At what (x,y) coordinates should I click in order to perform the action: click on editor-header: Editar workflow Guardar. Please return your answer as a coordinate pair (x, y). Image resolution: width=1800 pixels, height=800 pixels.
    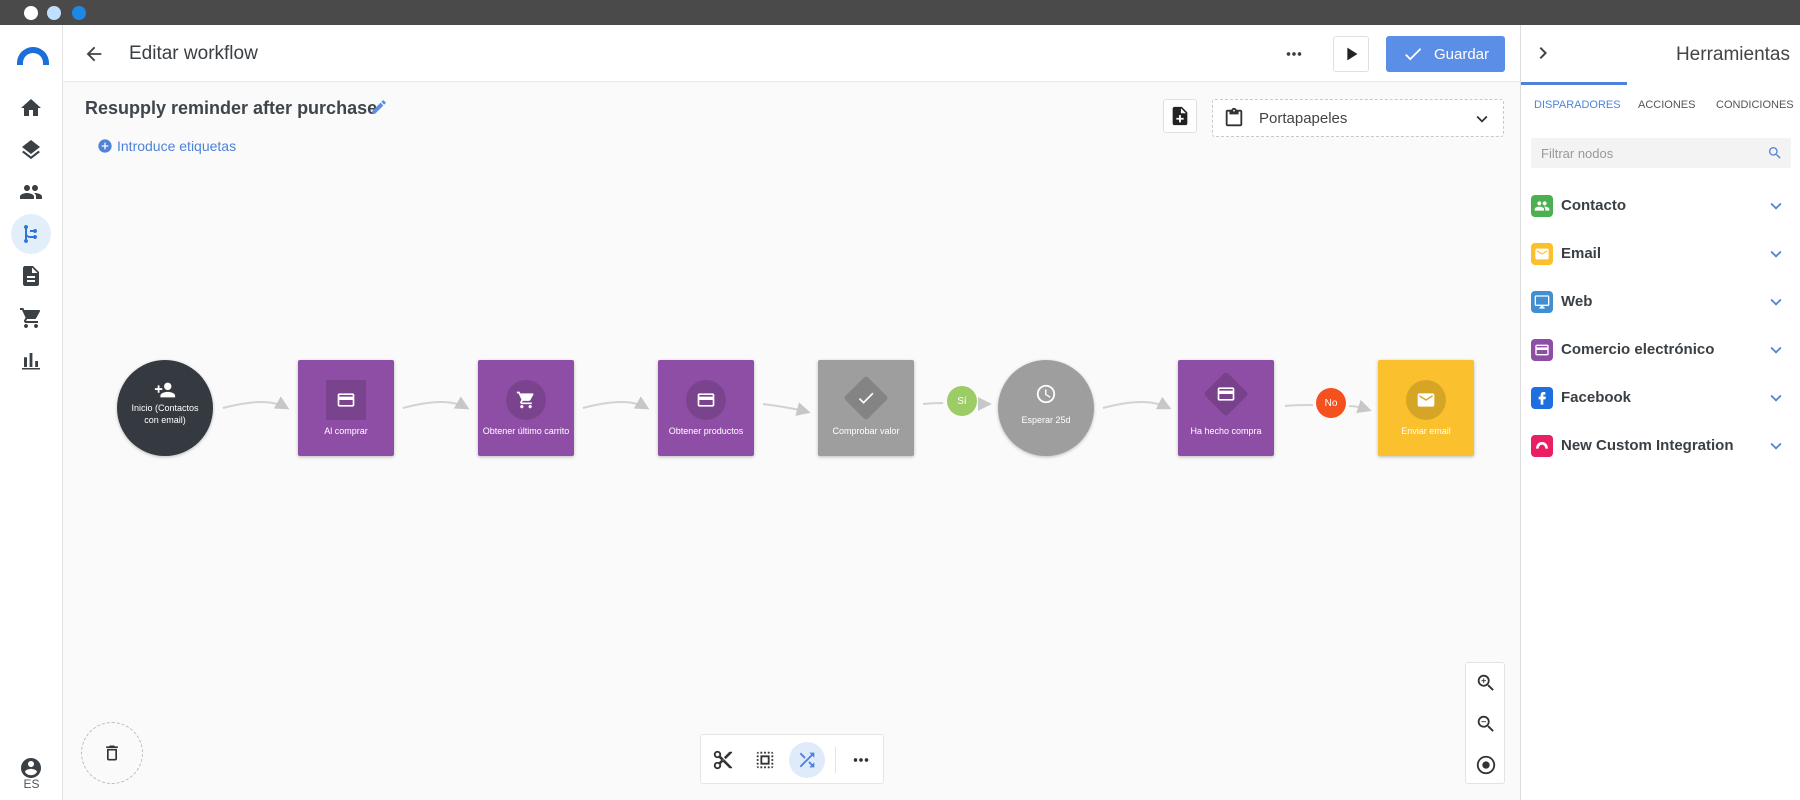
    Looking at the image, I should click on (791, 53).